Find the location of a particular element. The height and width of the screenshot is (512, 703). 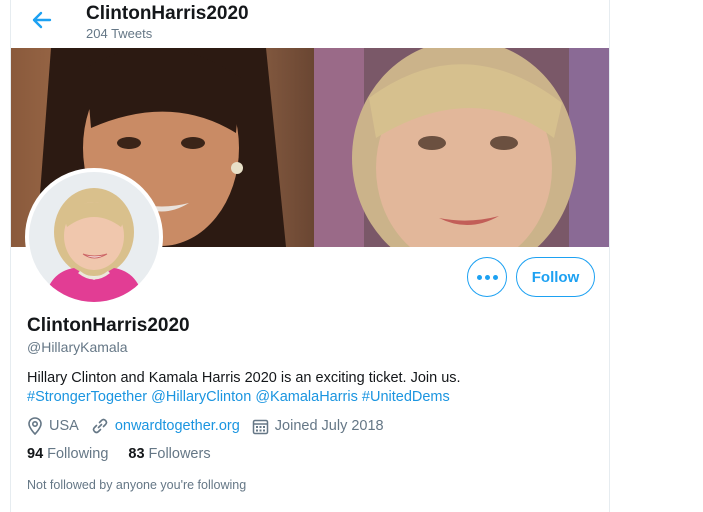

profile-avatar is located at coordinates (94, 237).